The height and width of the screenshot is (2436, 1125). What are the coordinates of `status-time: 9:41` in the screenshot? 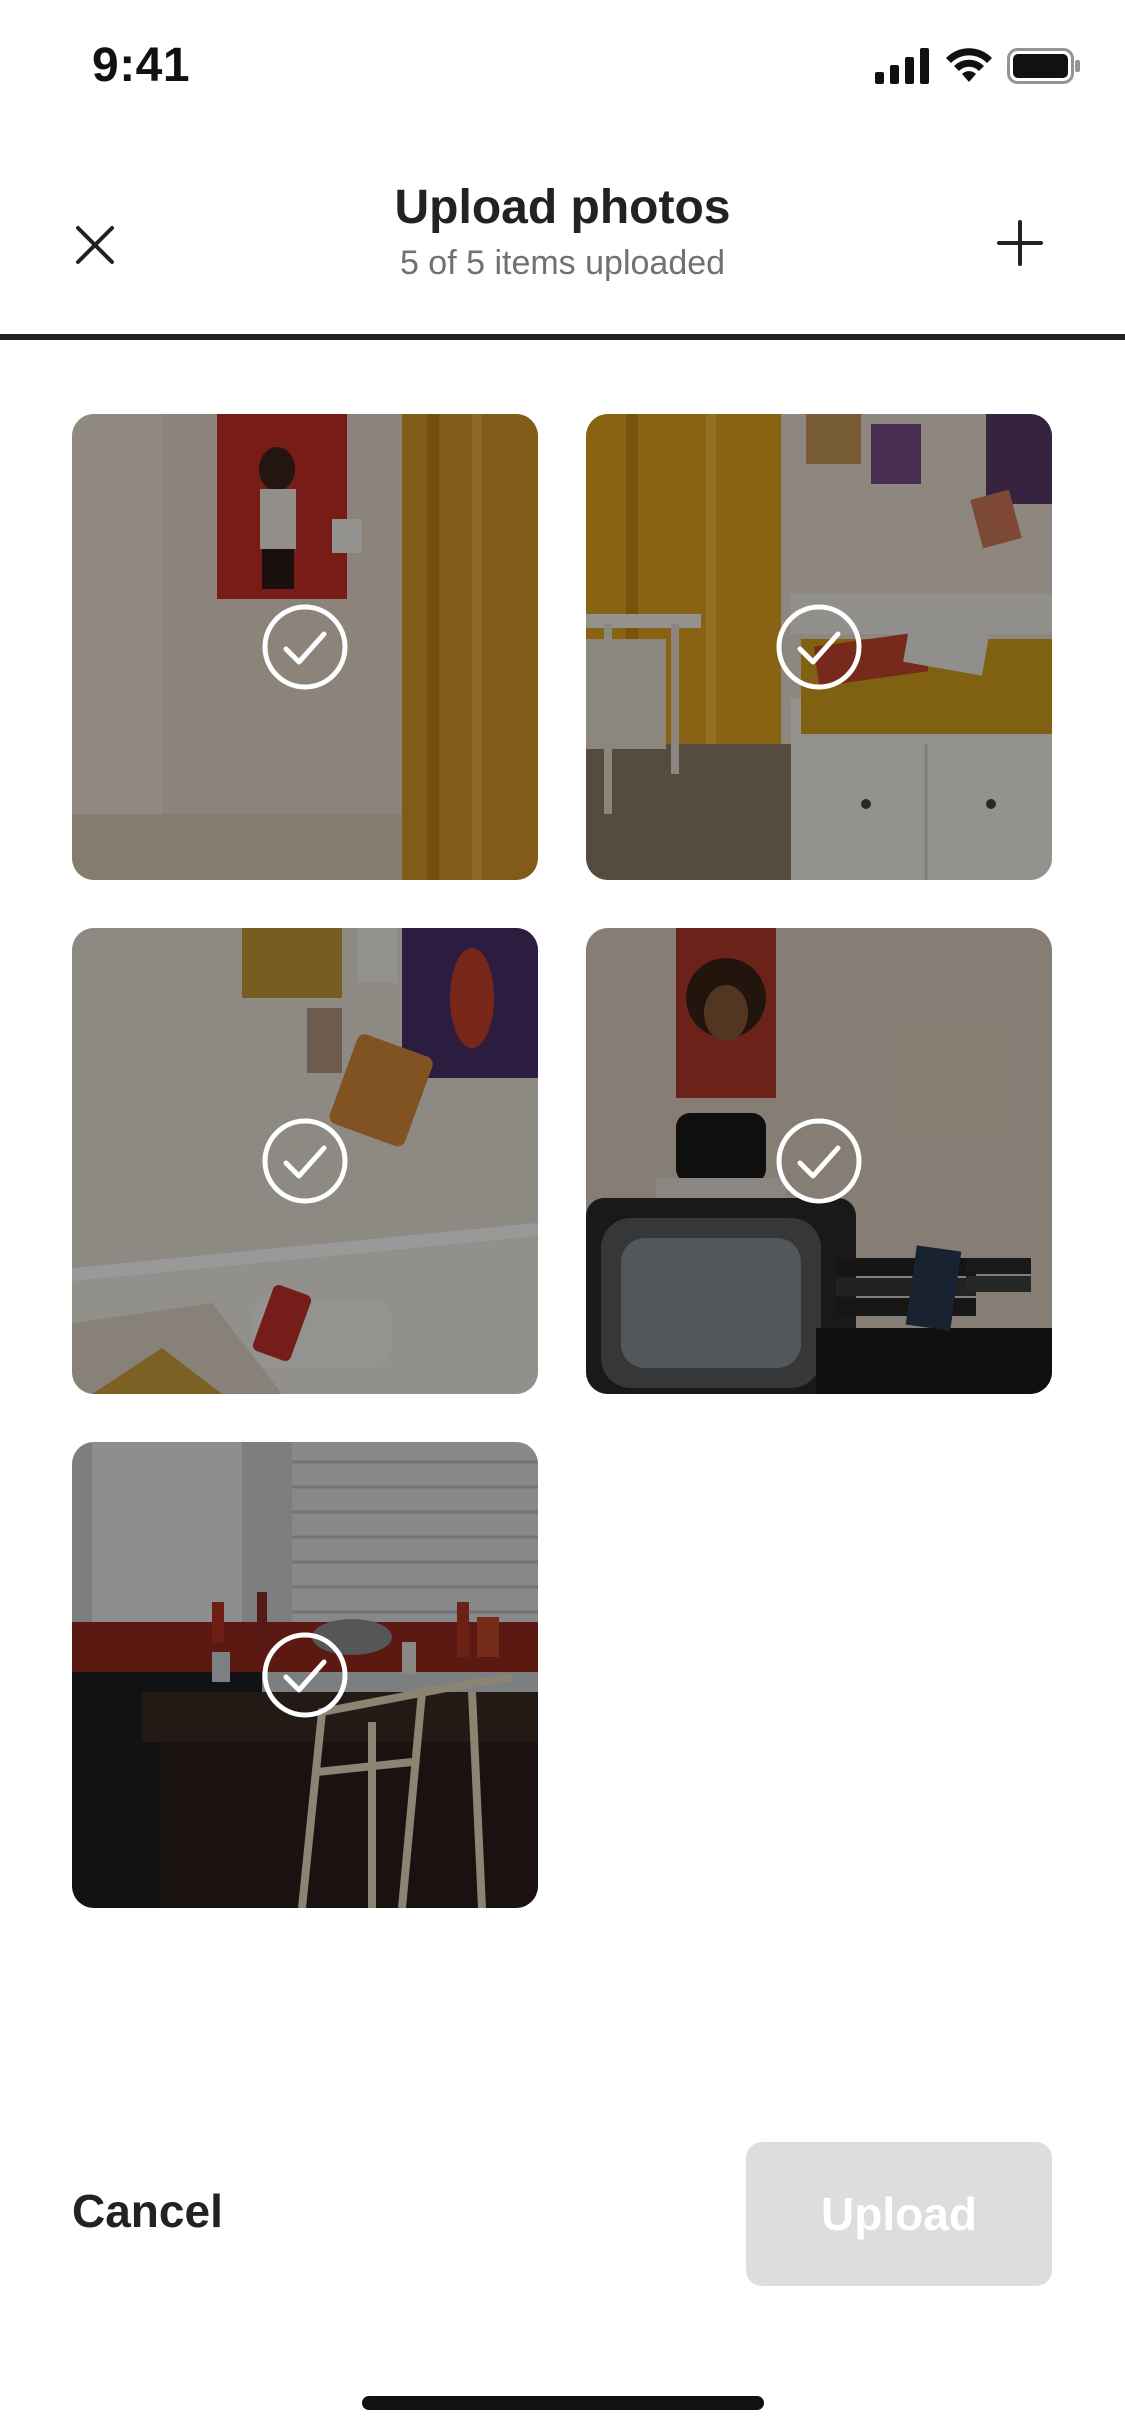 It's located at (141, 65).